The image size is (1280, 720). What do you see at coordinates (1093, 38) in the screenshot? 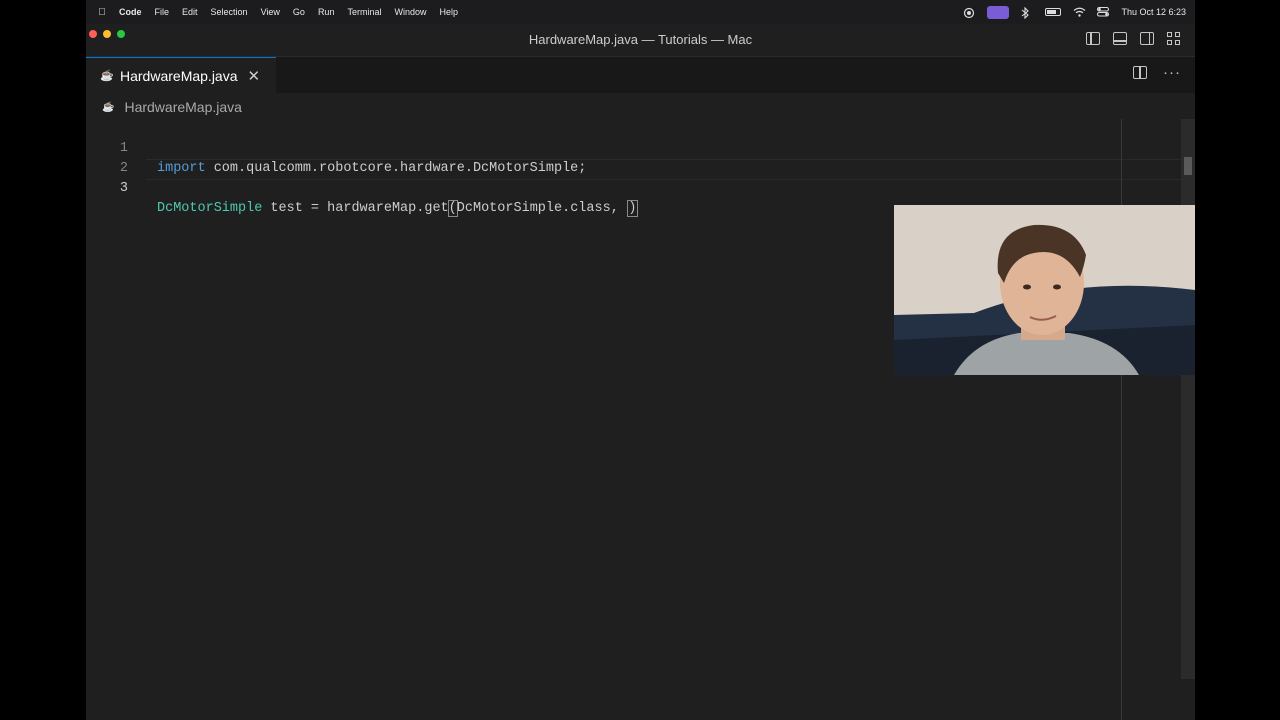
I see `toggle-primary-sidebar-icon` at bounding box center [1093, 38].